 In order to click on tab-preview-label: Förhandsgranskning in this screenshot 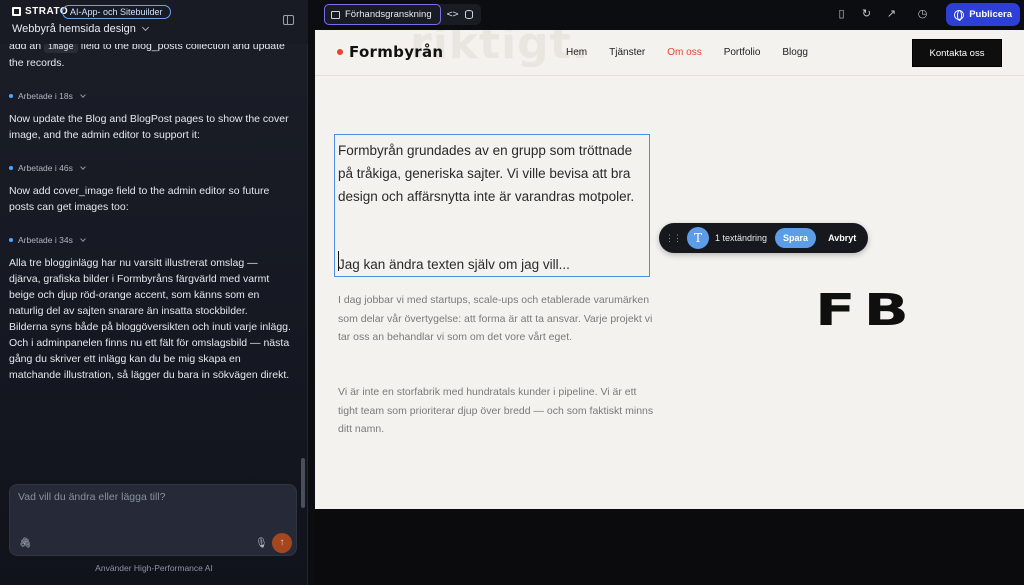, I will do `click(388, 14)`.